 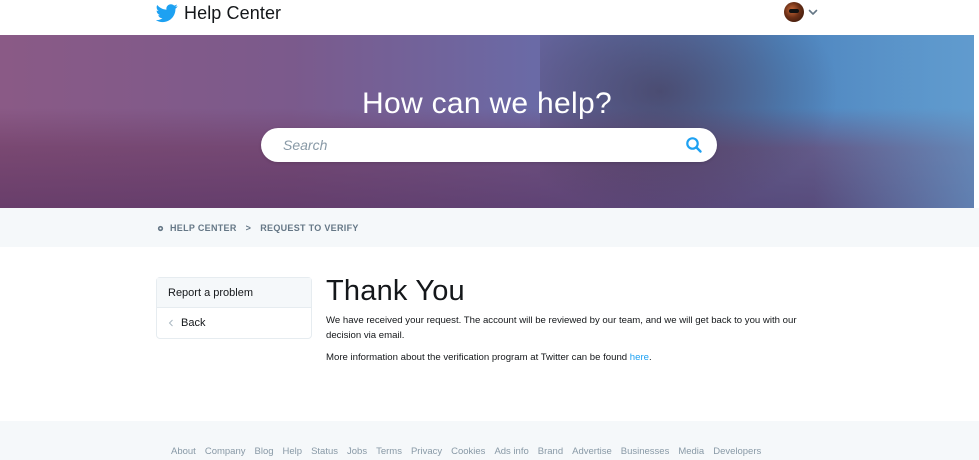 I want to click on account-menu, so click(x=801, y=12).